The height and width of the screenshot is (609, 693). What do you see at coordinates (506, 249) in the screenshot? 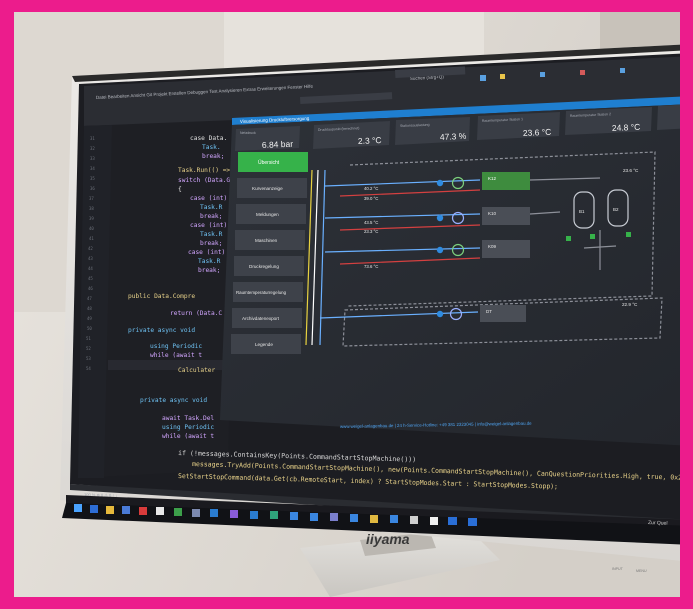
I see `machine-k09` at bounding box center [506, 249].